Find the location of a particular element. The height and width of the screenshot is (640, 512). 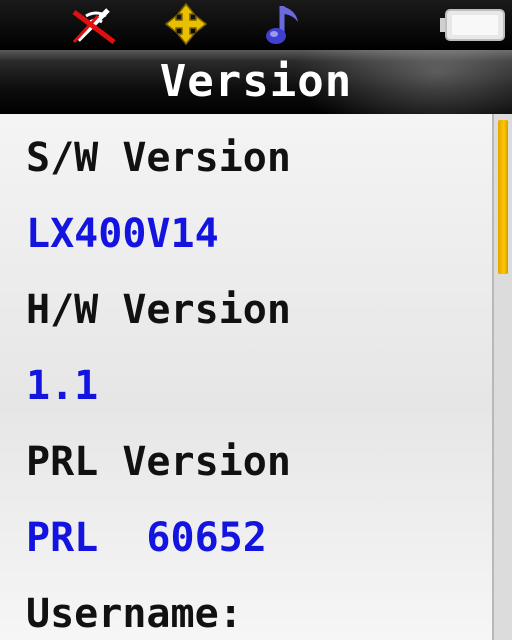

no-signal-icon is located at coordinates (95, 25).